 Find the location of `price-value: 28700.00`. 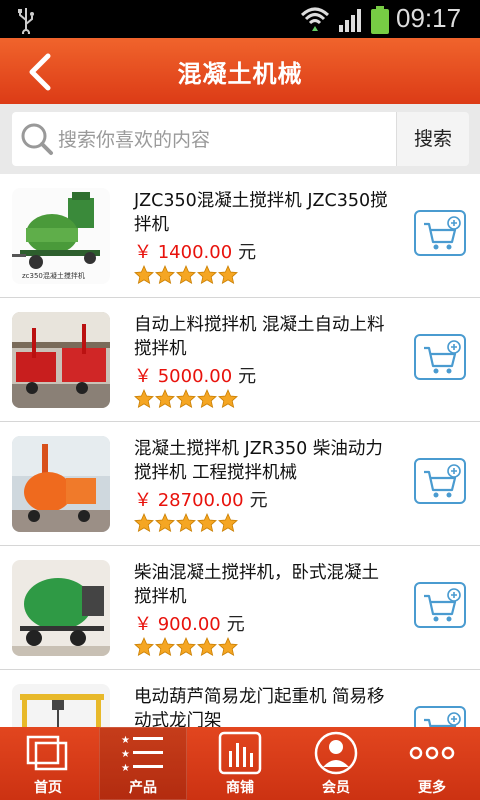

price-value: 28700.00 is located at coordinates (200, 500).